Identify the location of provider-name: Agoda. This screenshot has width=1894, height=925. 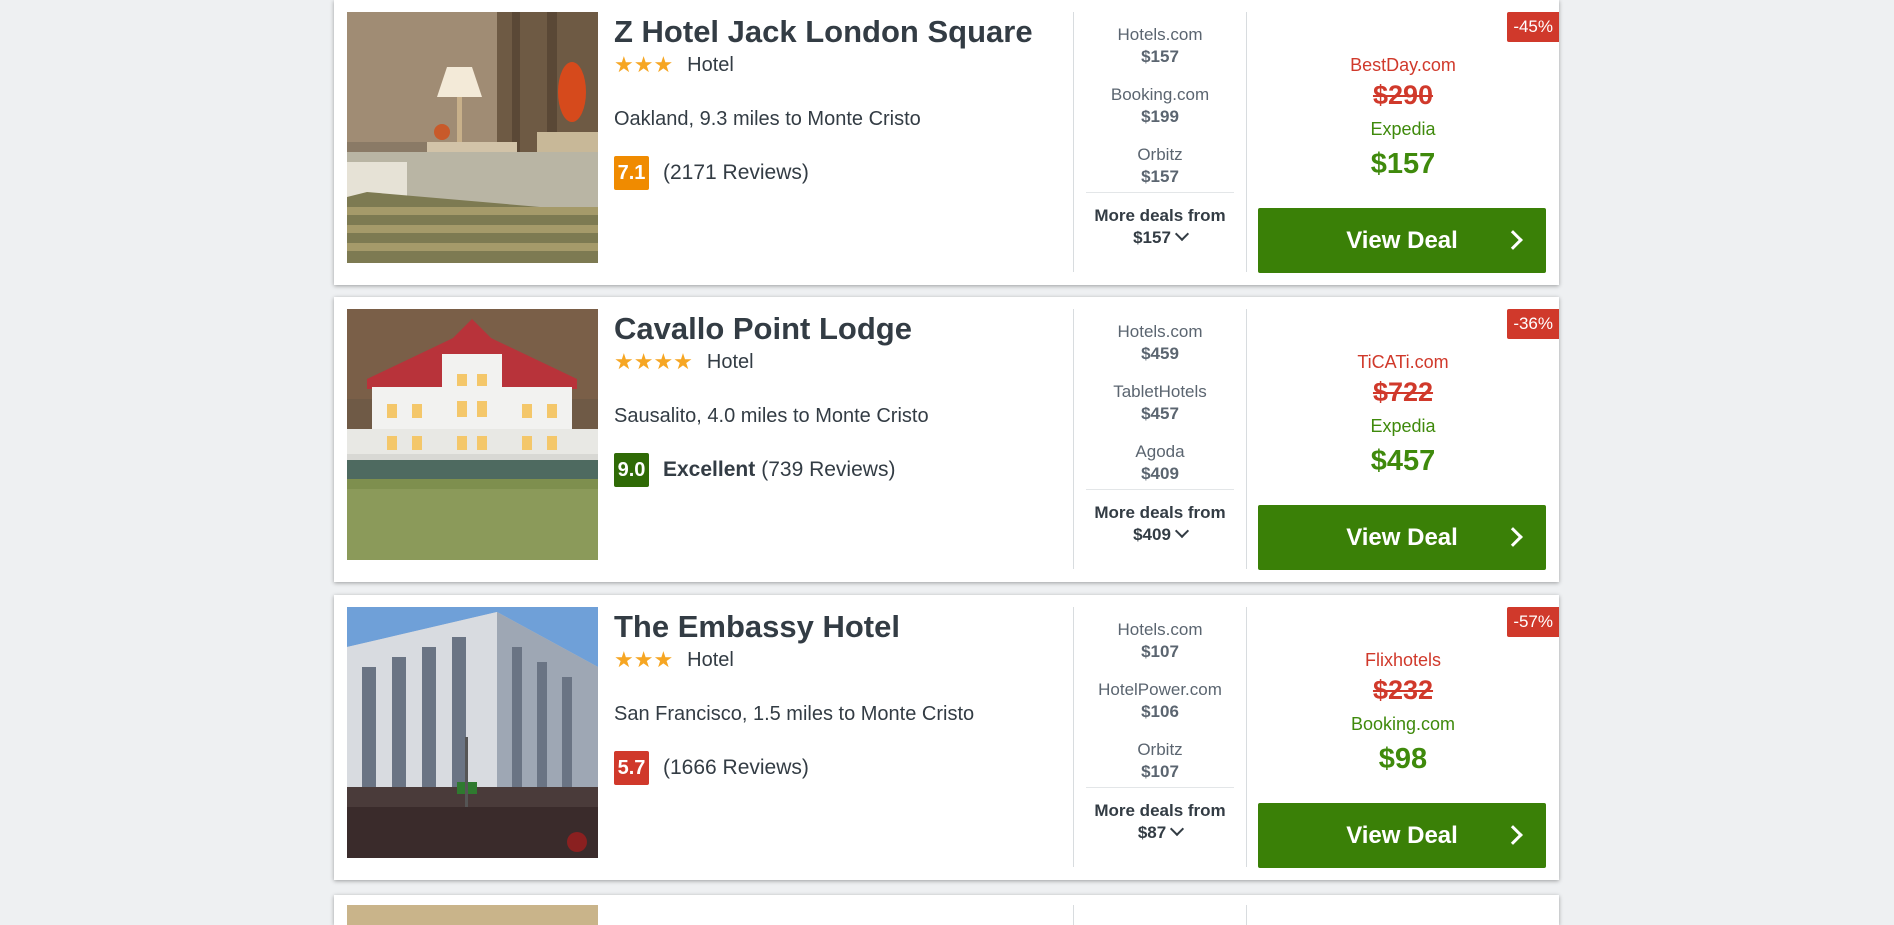
(1160, 451).